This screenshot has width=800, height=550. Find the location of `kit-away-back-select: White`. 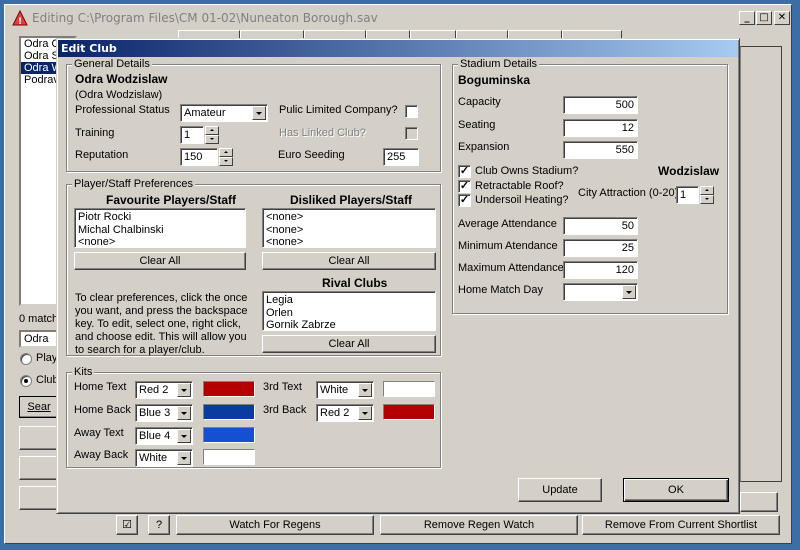

kit-away-back-select: White is located at coordinates (164, 458).